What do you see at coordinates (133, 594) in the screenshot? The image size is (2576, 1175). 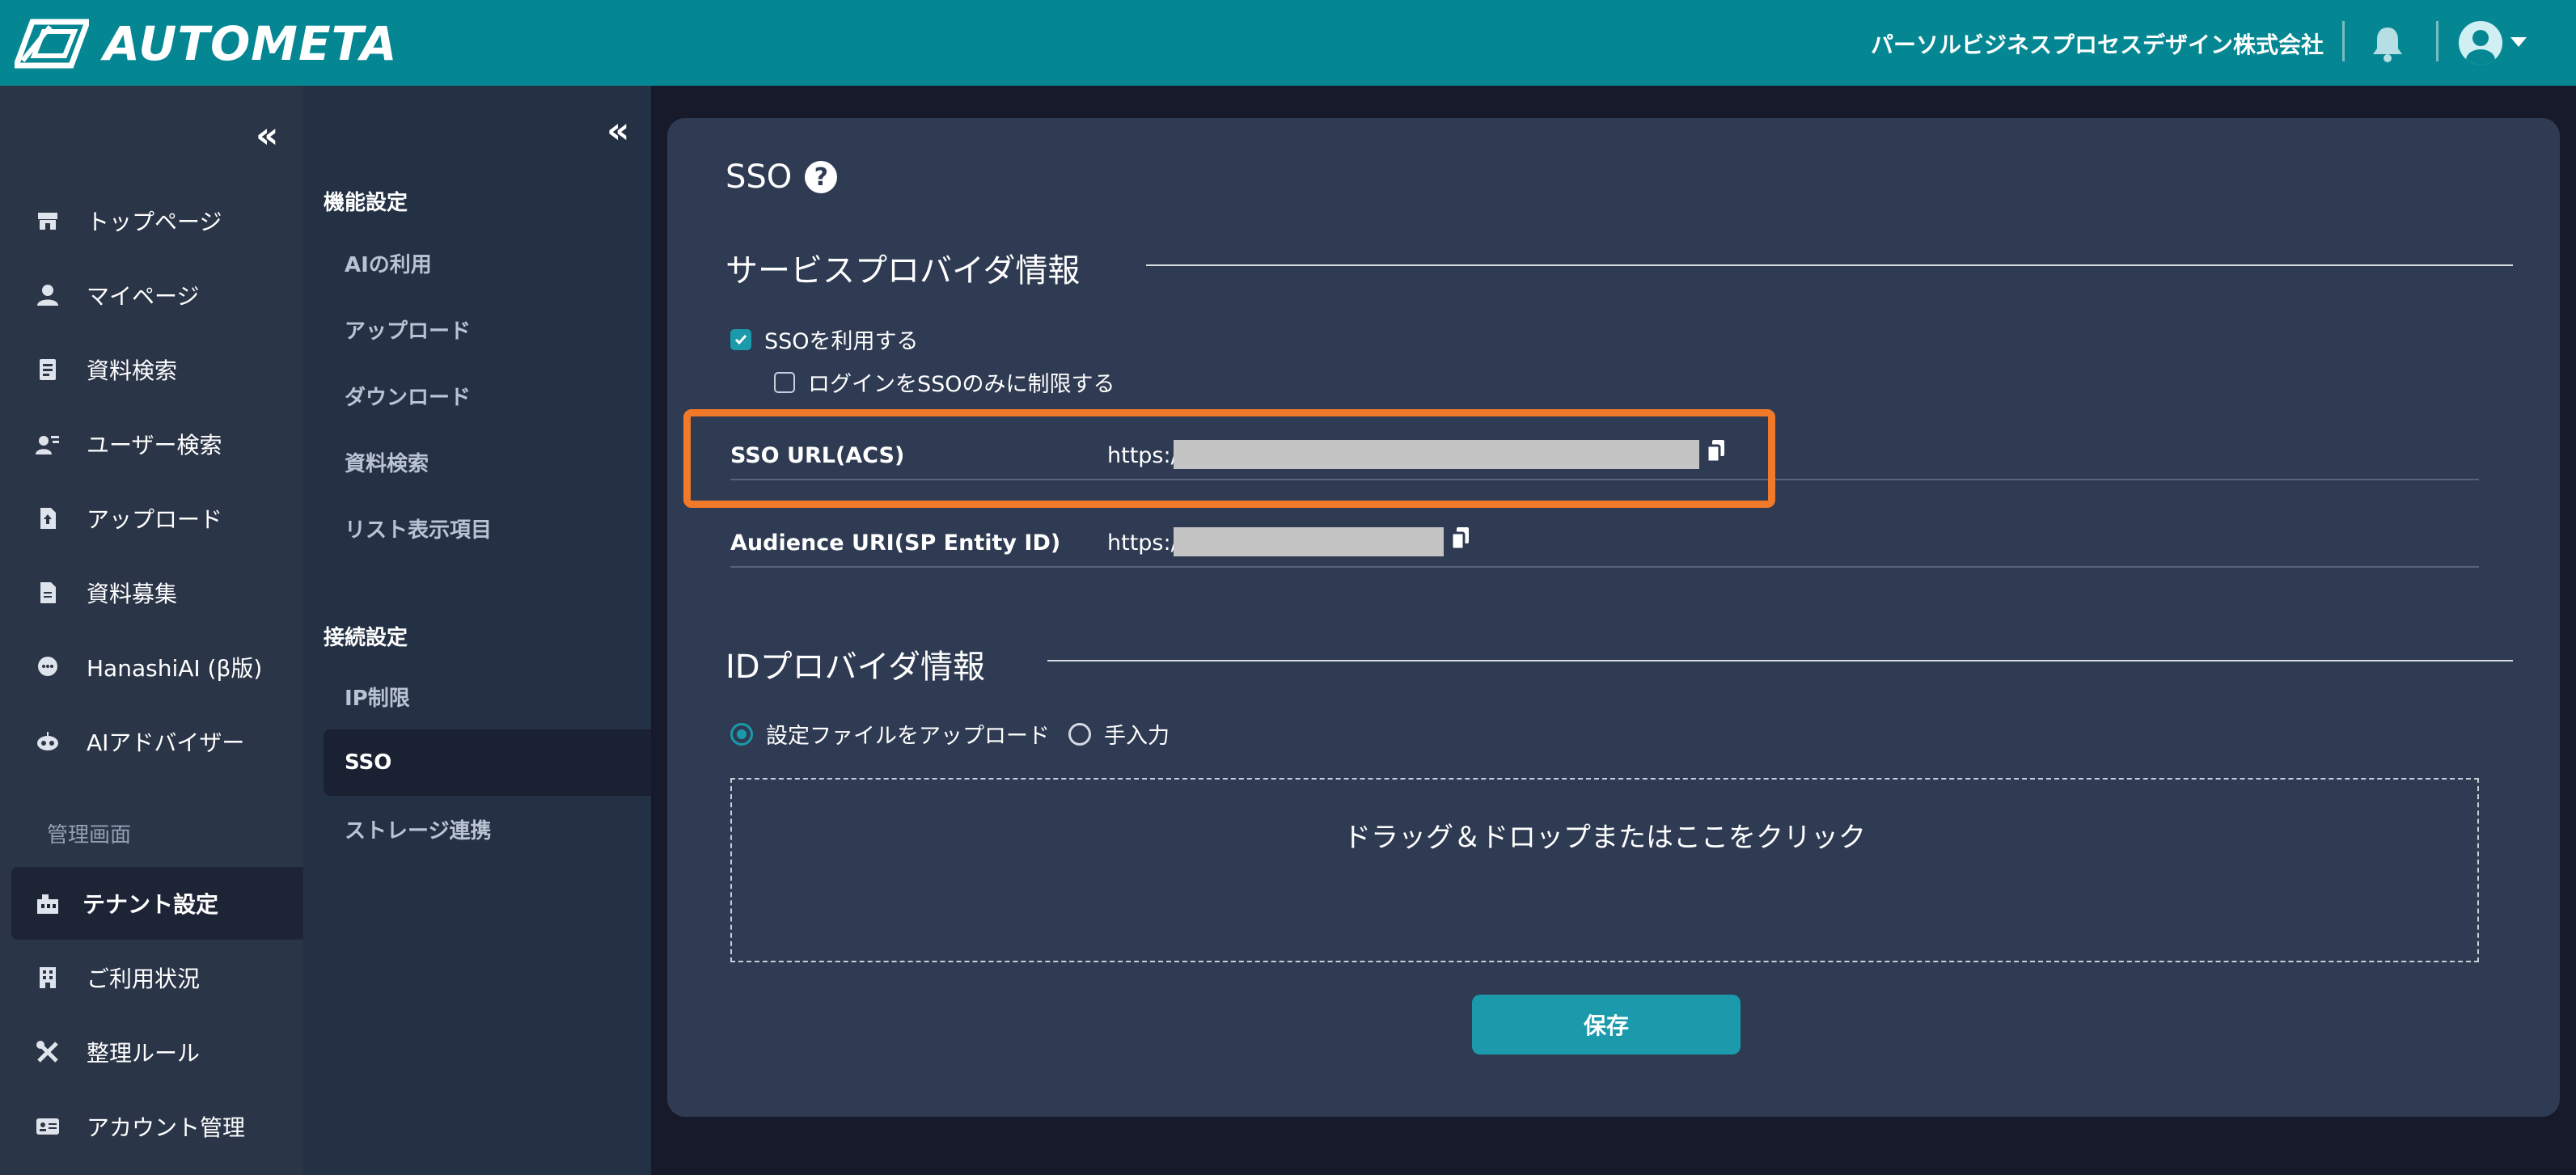 I see `sidebar-item-label: 資料募集` at bounding box center [133, 594].